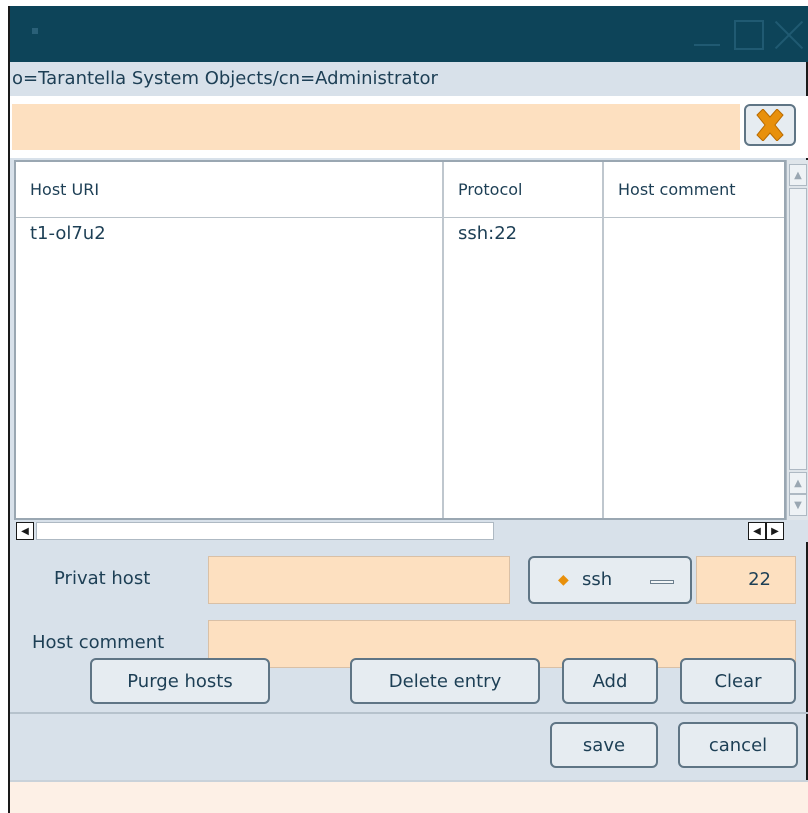 This screenshot has height=813, width=808. Describe the element at coordinates (798, 329) in the screenshot. I see `vertical-scroll-thumb` at that location.